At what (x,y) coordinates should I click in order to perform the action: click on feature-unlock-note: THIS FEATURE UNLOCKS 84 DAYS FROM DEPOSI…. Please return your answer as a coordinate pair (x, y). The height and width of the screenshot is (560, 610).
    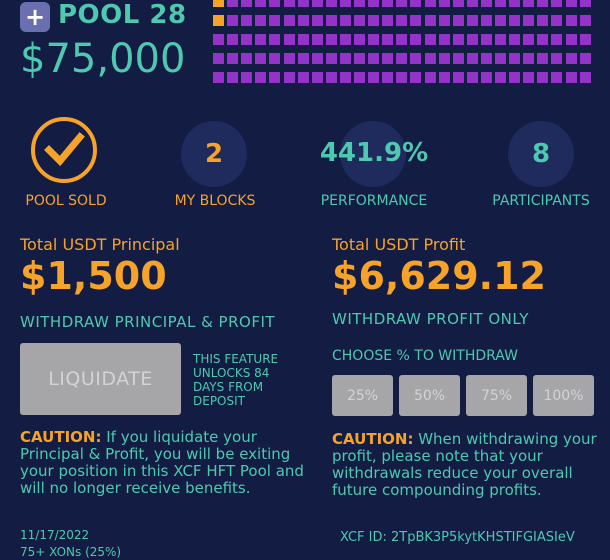
    Looking at the image, I should click on (236, 380).